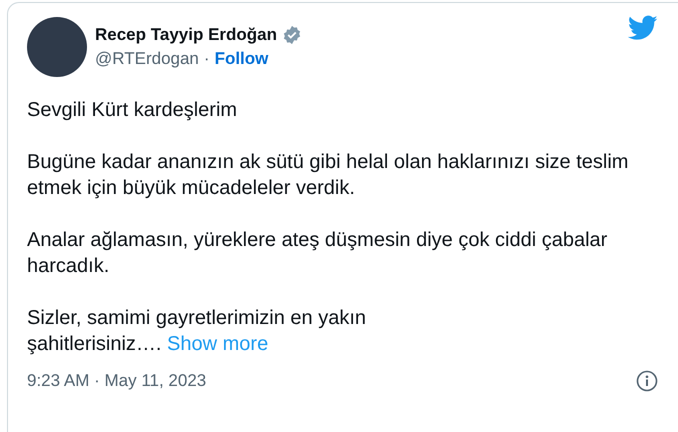 This screenshot has height=432, width=678. Describe the element at coordinates (186, 35) in the screenshot. I see `author-name: Recep Tayyip Erdoğan` at that location.